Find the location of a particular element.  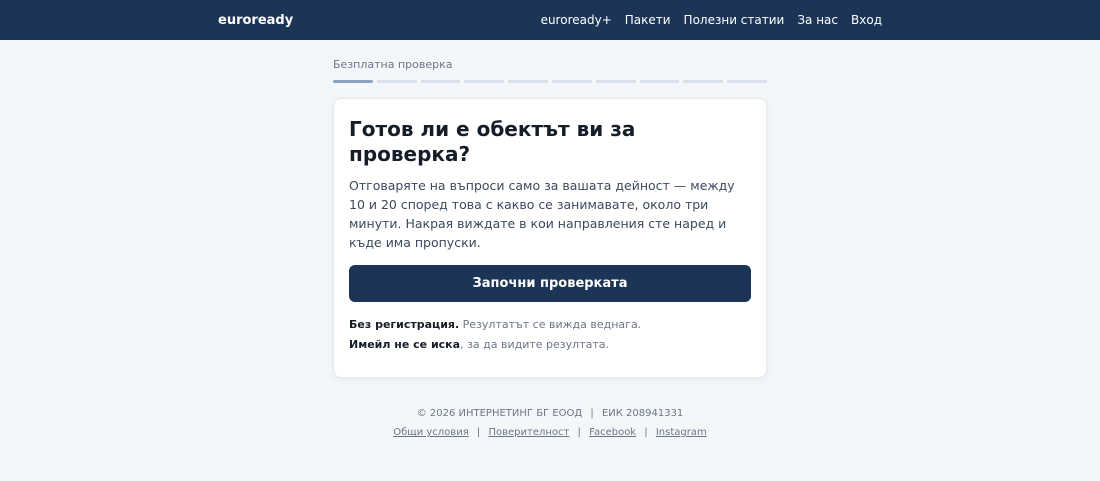

note-no-email-text: , за да видите резултата. is located at coordinates (534, 344).